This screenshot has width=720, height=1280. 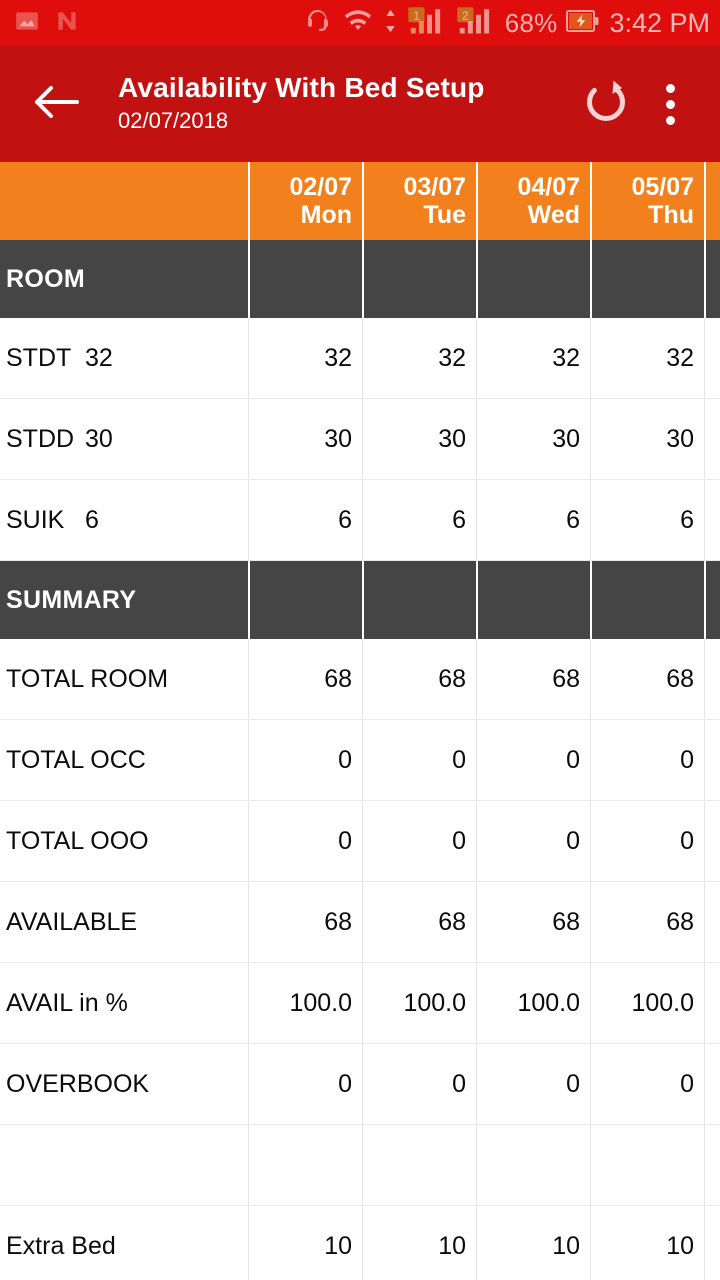 I want to click on column-header-0: 02/07 Mon, so click(x=305, y=201).